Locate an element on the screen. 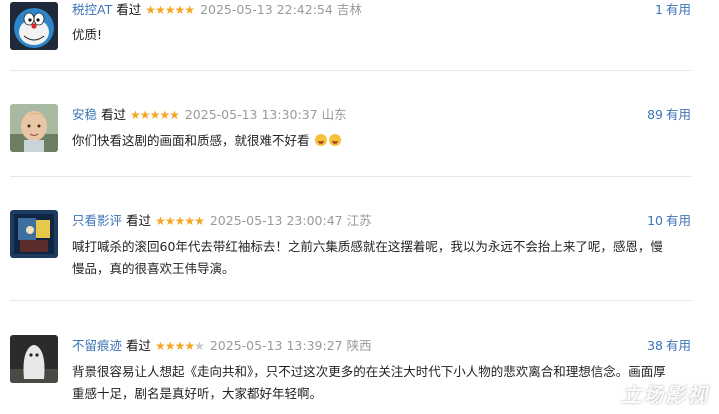 This screenshot has width=719, height=414. useful-count: 89 is located at coordinates (655, 114).